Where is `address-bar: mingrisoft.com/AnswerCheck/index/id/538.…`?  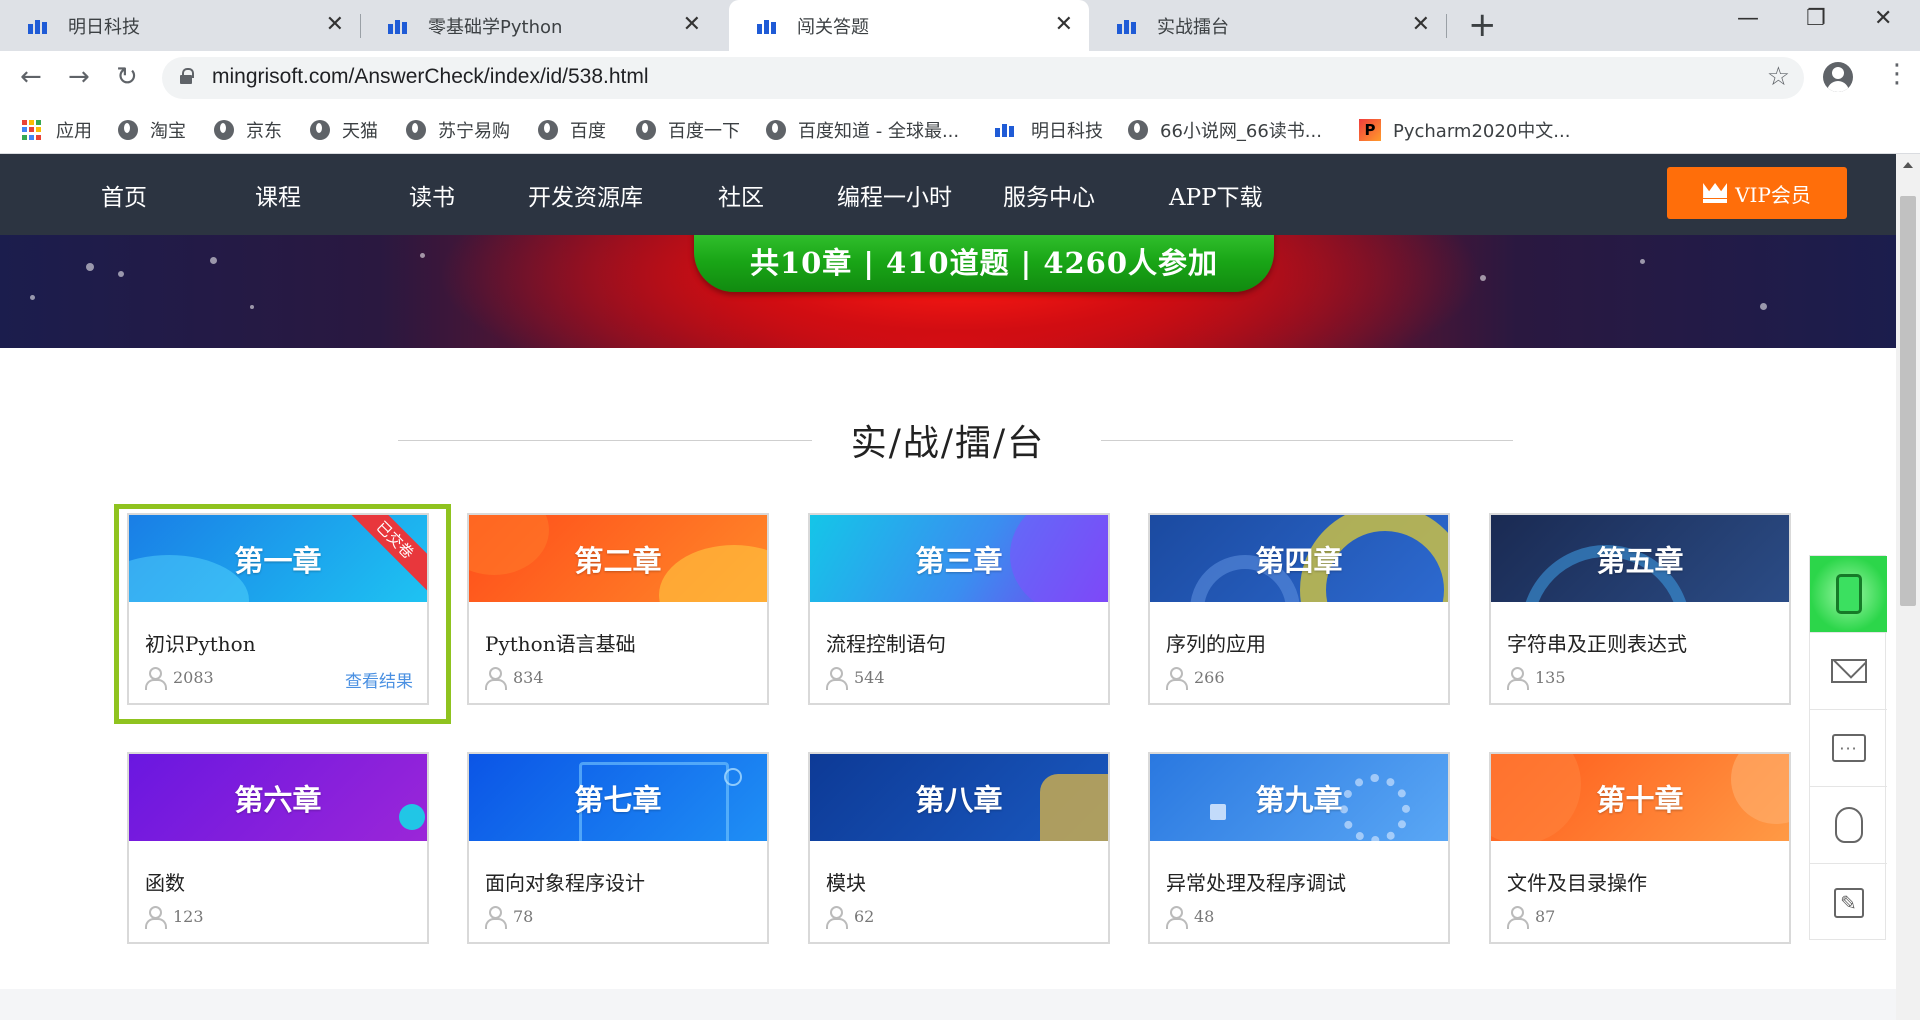 address-bar: mingrisoft.com/AnswerCheck/index/id/538.… is located at coordinates (983, 78).